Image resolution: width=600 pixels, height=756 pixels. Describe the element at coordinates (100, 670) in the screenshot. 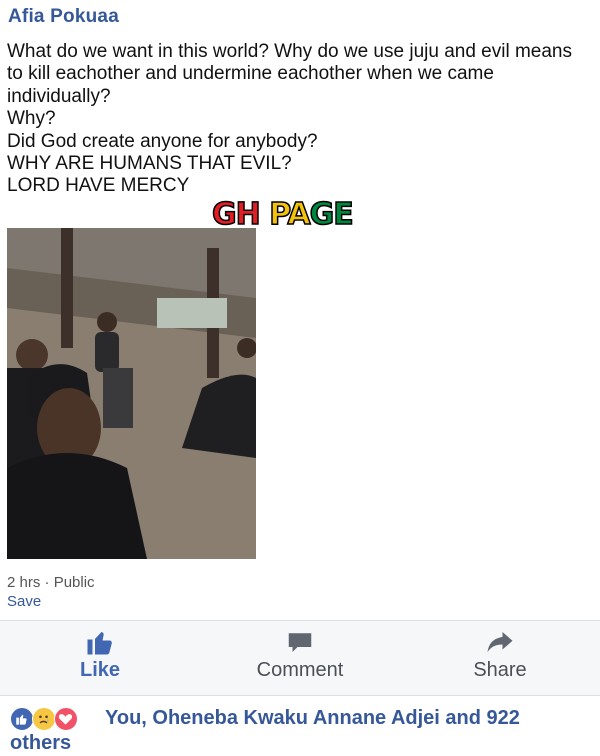

I see `like-label: Like` at that location.